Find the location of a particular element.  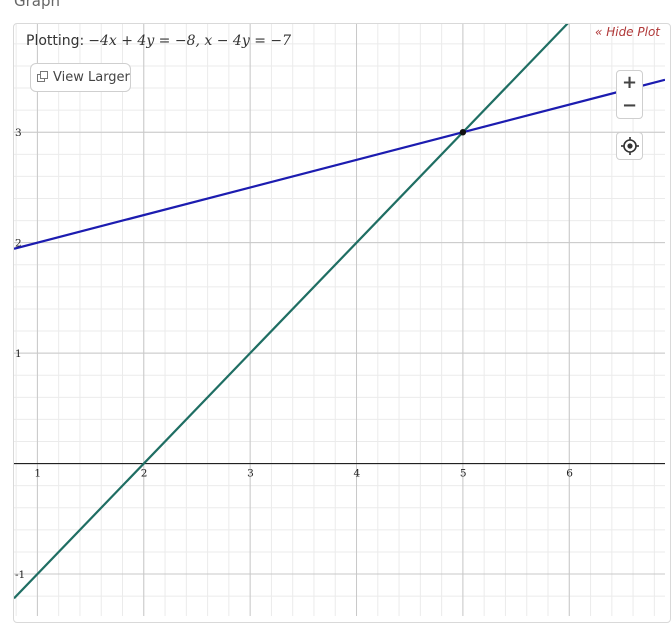

x-tick-label: 2 is located at coordinates (144, 474).